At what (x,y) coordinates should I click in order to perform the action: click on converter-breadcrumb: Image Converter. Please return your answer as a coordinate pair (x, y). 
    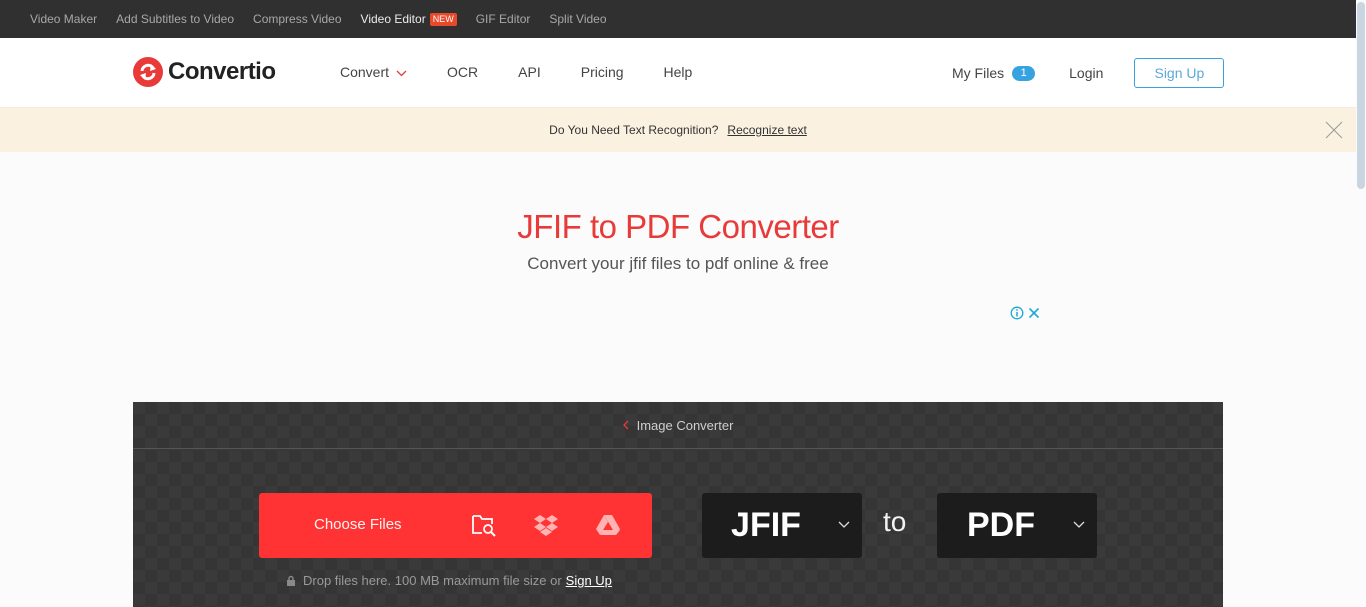
    Looking at the image, I should click on (678, 425).